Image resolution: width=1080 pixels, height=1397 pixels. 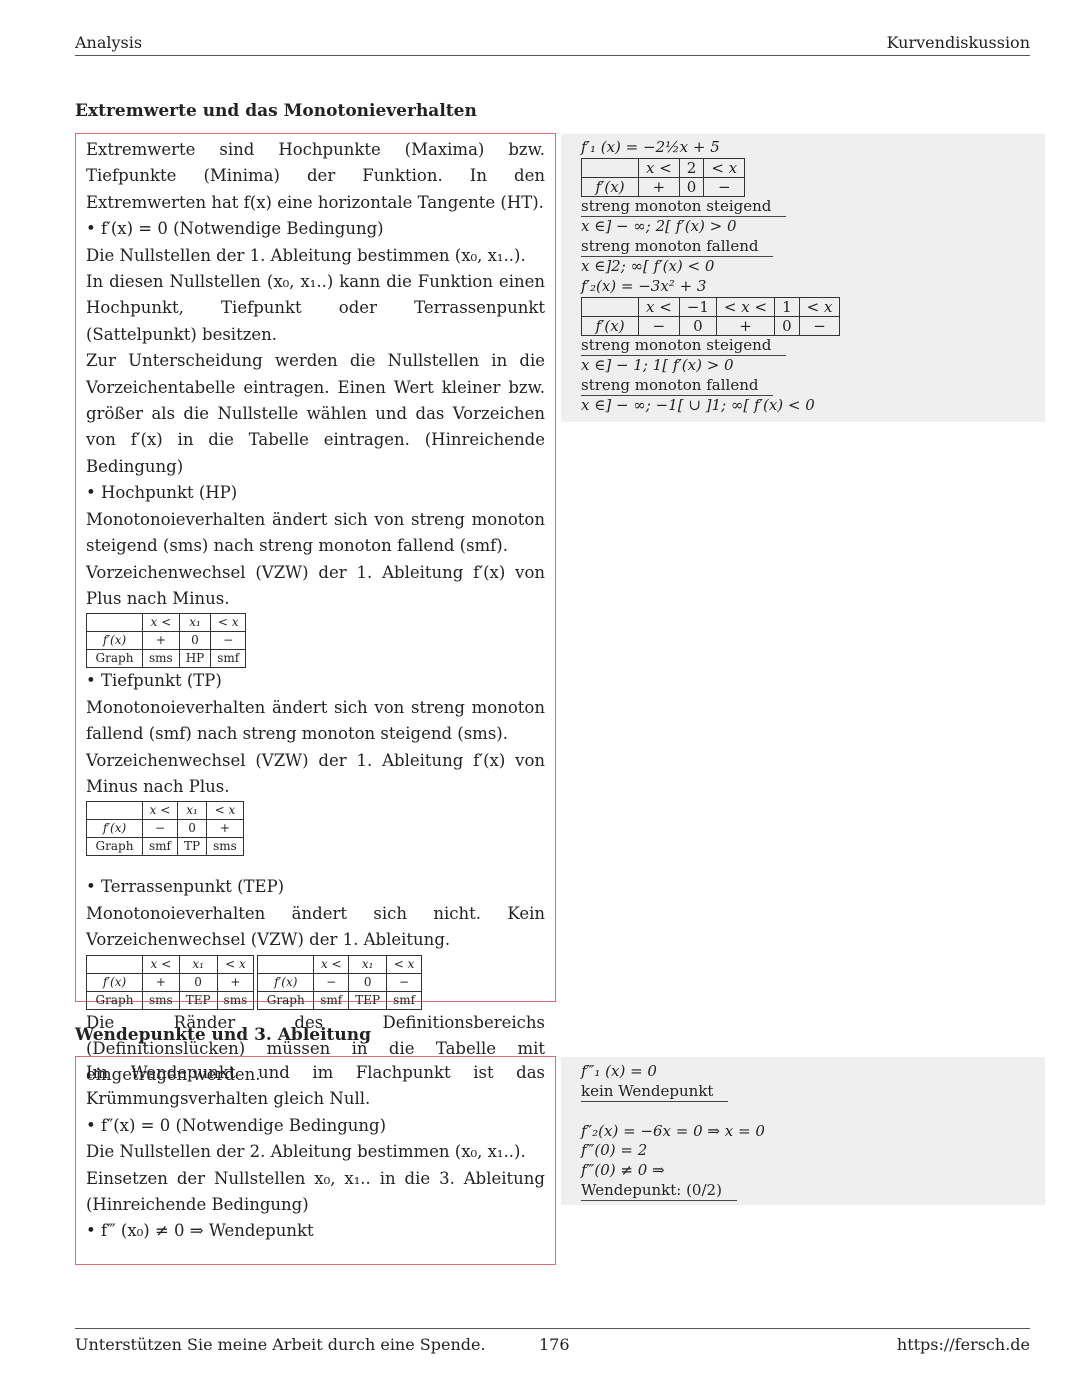 I want to click on f2-sign-table: x < −1 < x <1 < x f′(x) −0 +0−, so click(x=711, y=316).